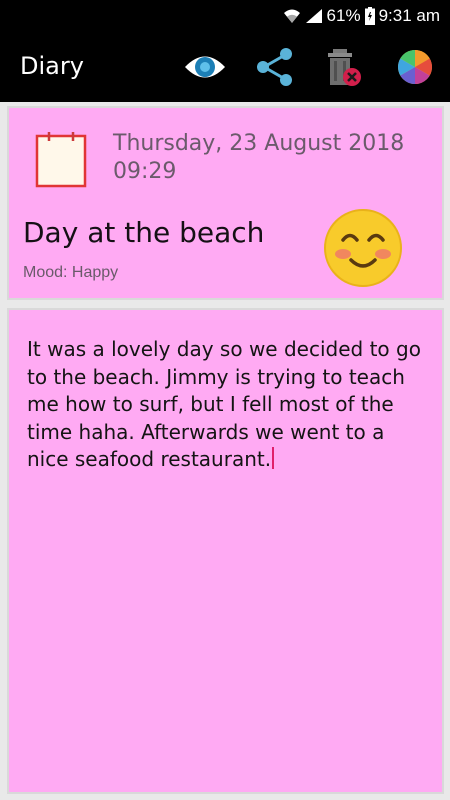 The height and width of the screenshot is (800, 450). I want to click on entry-date: Thursday, 23 August 2018, so click(259, 143).